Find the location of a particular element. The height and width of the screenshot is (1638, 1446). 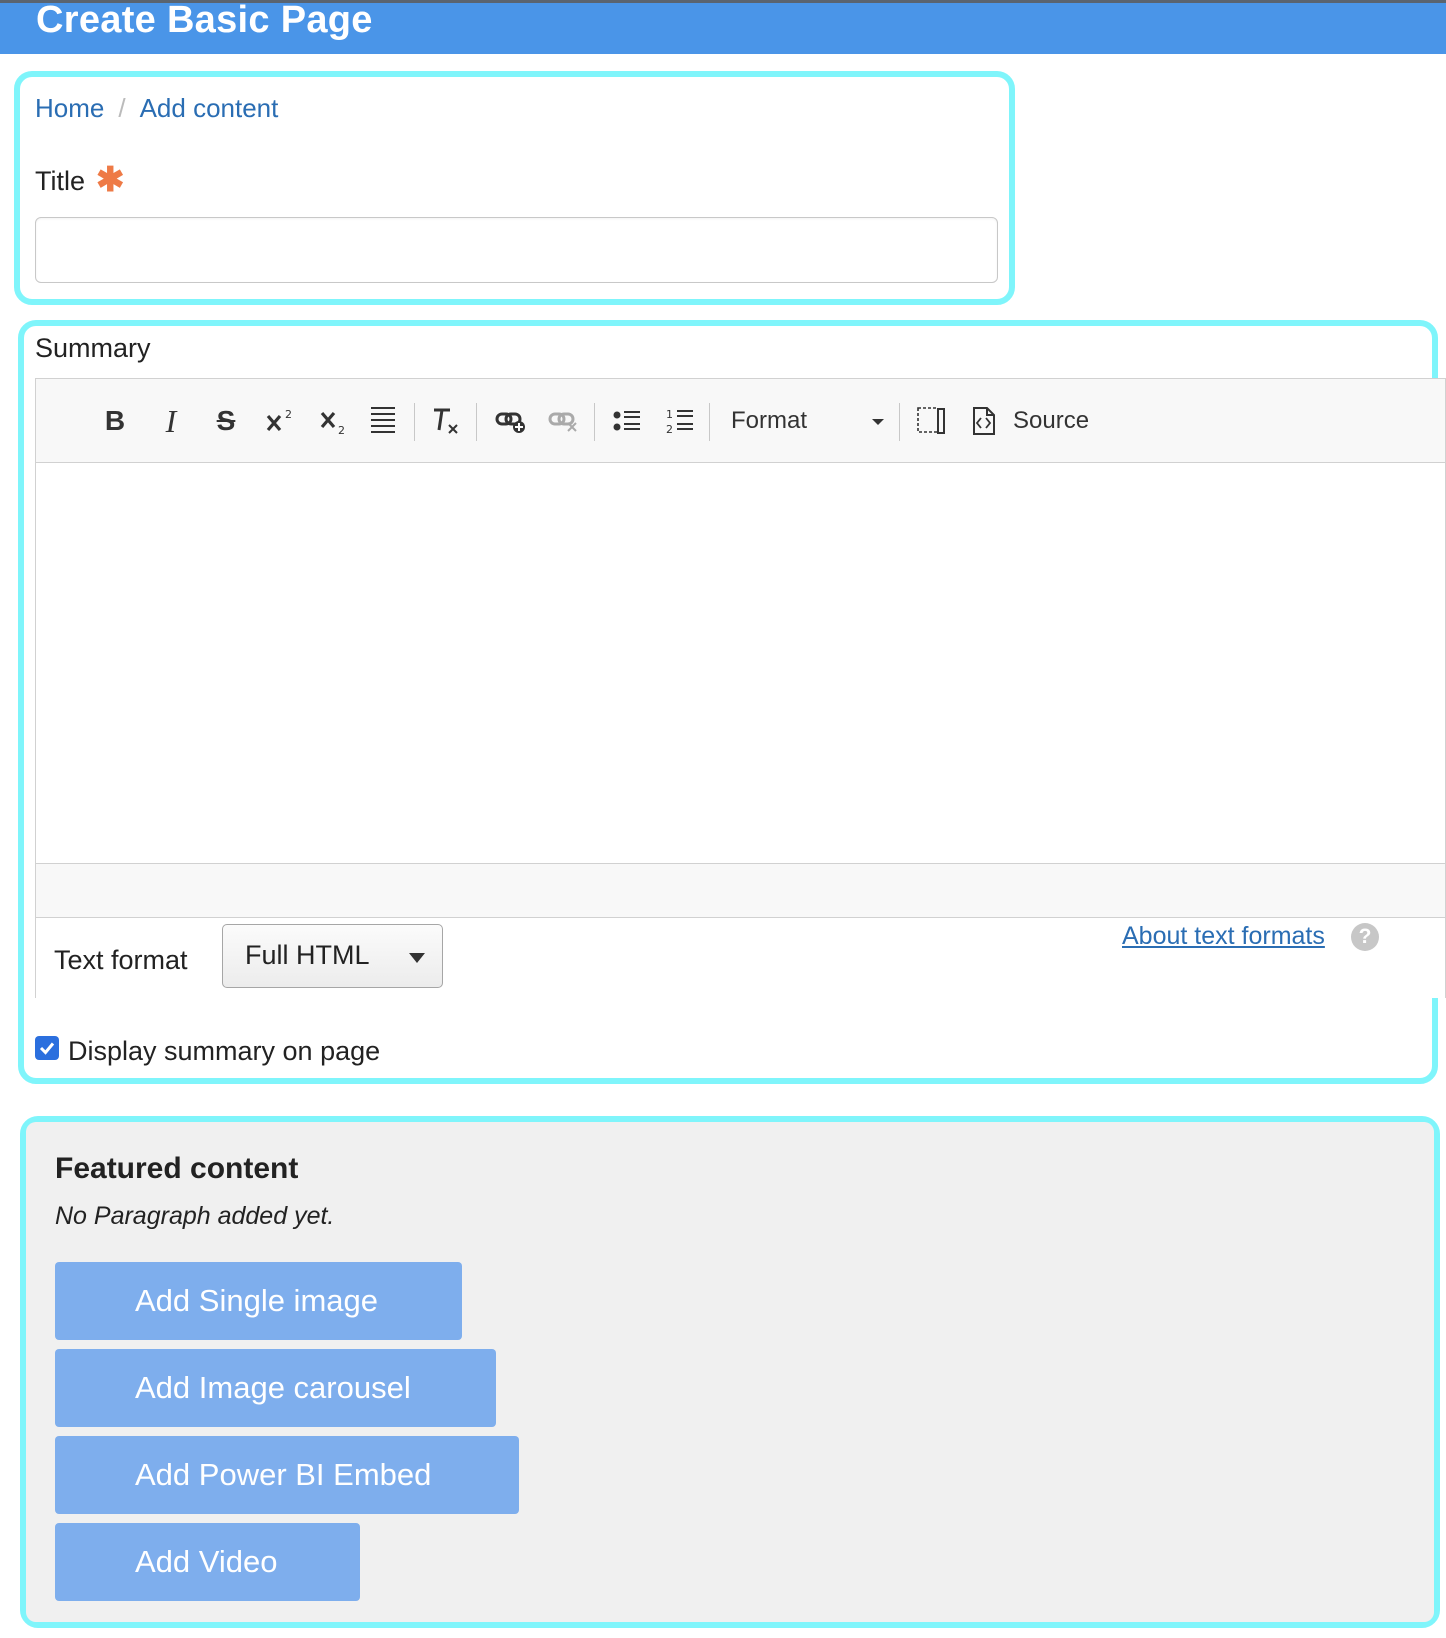

editor-status-bar is located at coordinates (740, 890).